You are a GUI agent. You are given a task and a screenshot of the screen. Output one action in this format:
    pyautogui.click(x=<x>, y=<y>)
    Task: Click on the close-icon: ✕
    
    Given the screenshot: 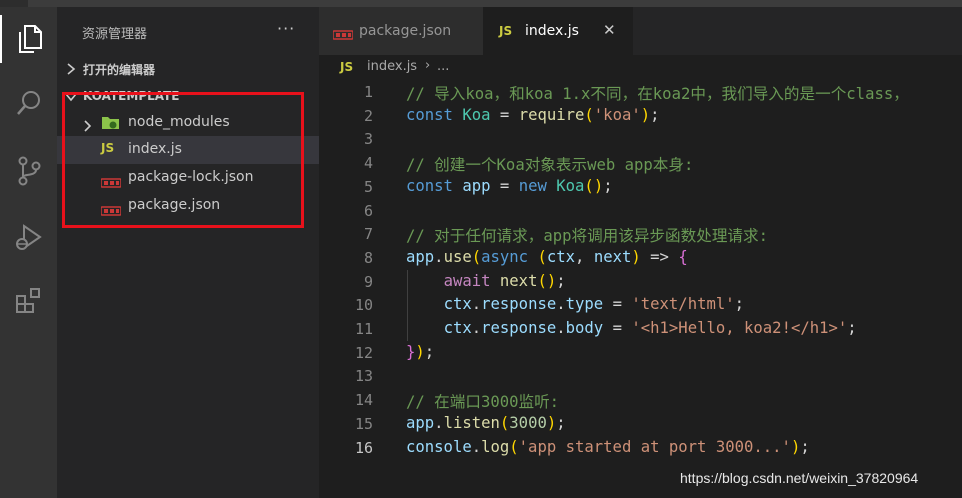 What is the action you would take?
    pyautogui.click(x=609, y=30)
    